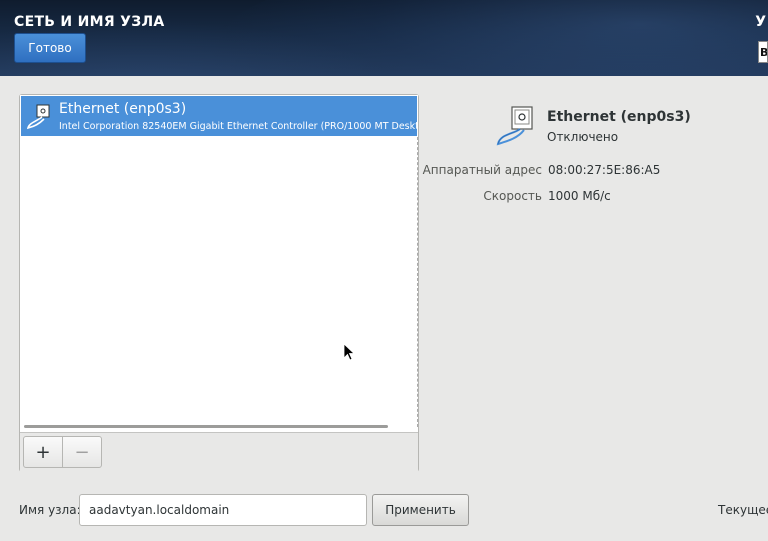 This screenshot has width=768, height=541. What do you see at coordinates (583, 137) in the screenshot?
I see `detail-device-status: Отключено` at bounding box center [583, 137].